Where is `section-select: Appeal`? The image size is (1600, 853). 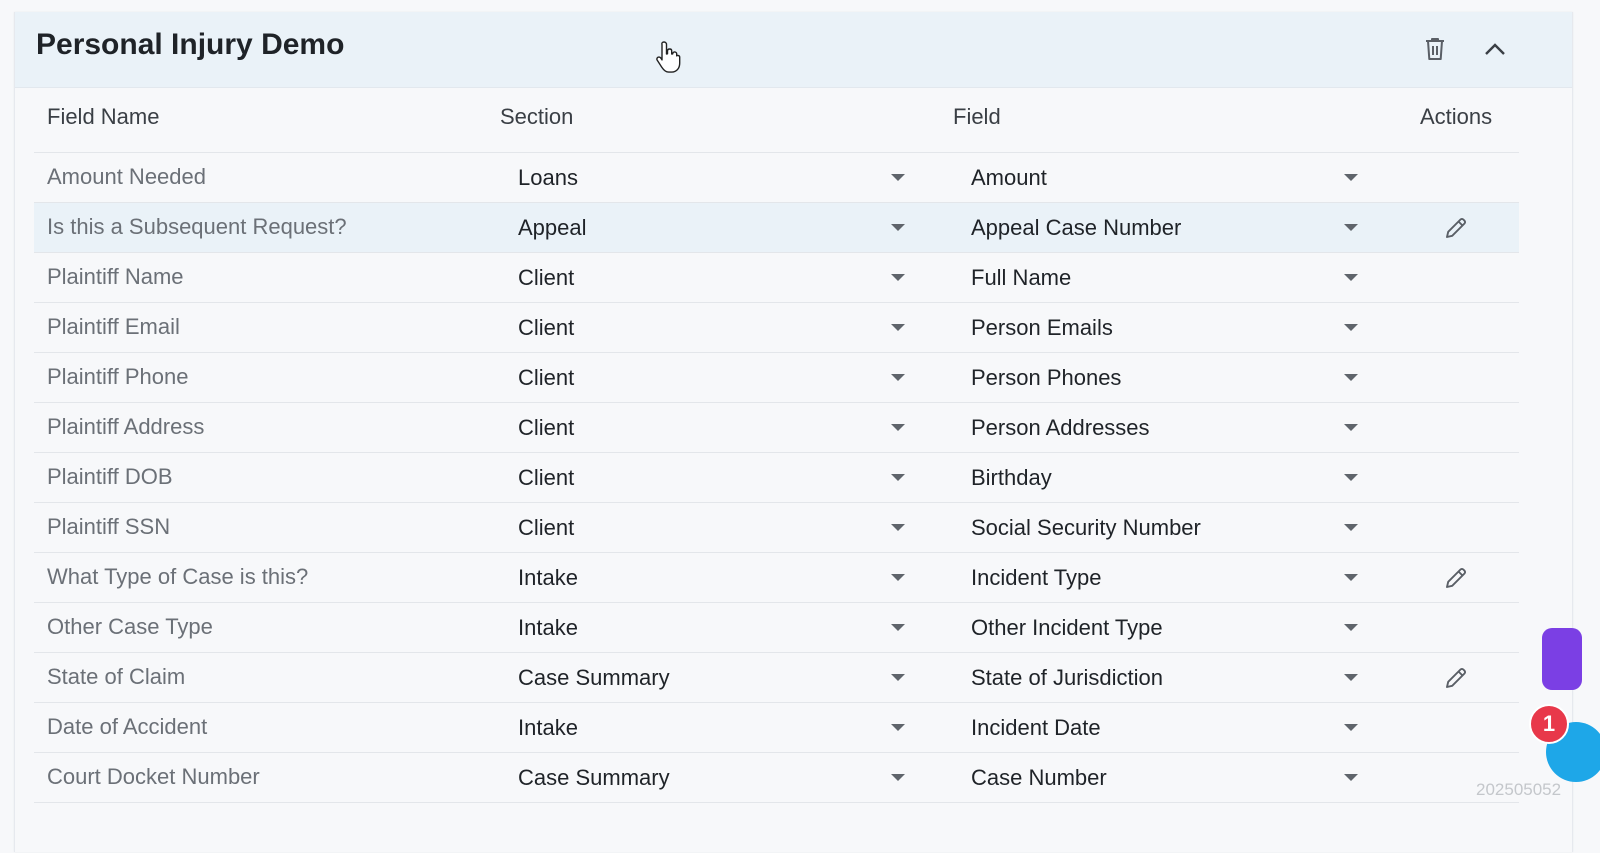
section-select: Appeal is located at coordinates (713, 228).